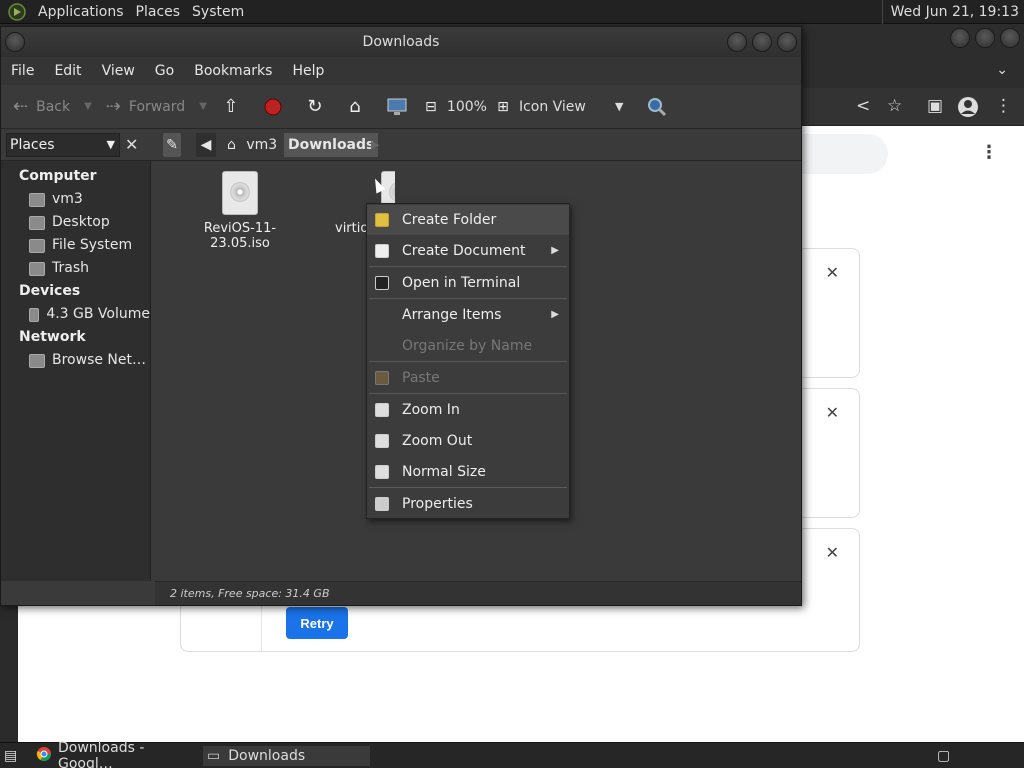 This screenshot has height=768, width=1024. What do you see at coordinates (555, 314) in the screenshot?
I see `submenu-arrow-icon: ▶` at bounding box center [555, 314].